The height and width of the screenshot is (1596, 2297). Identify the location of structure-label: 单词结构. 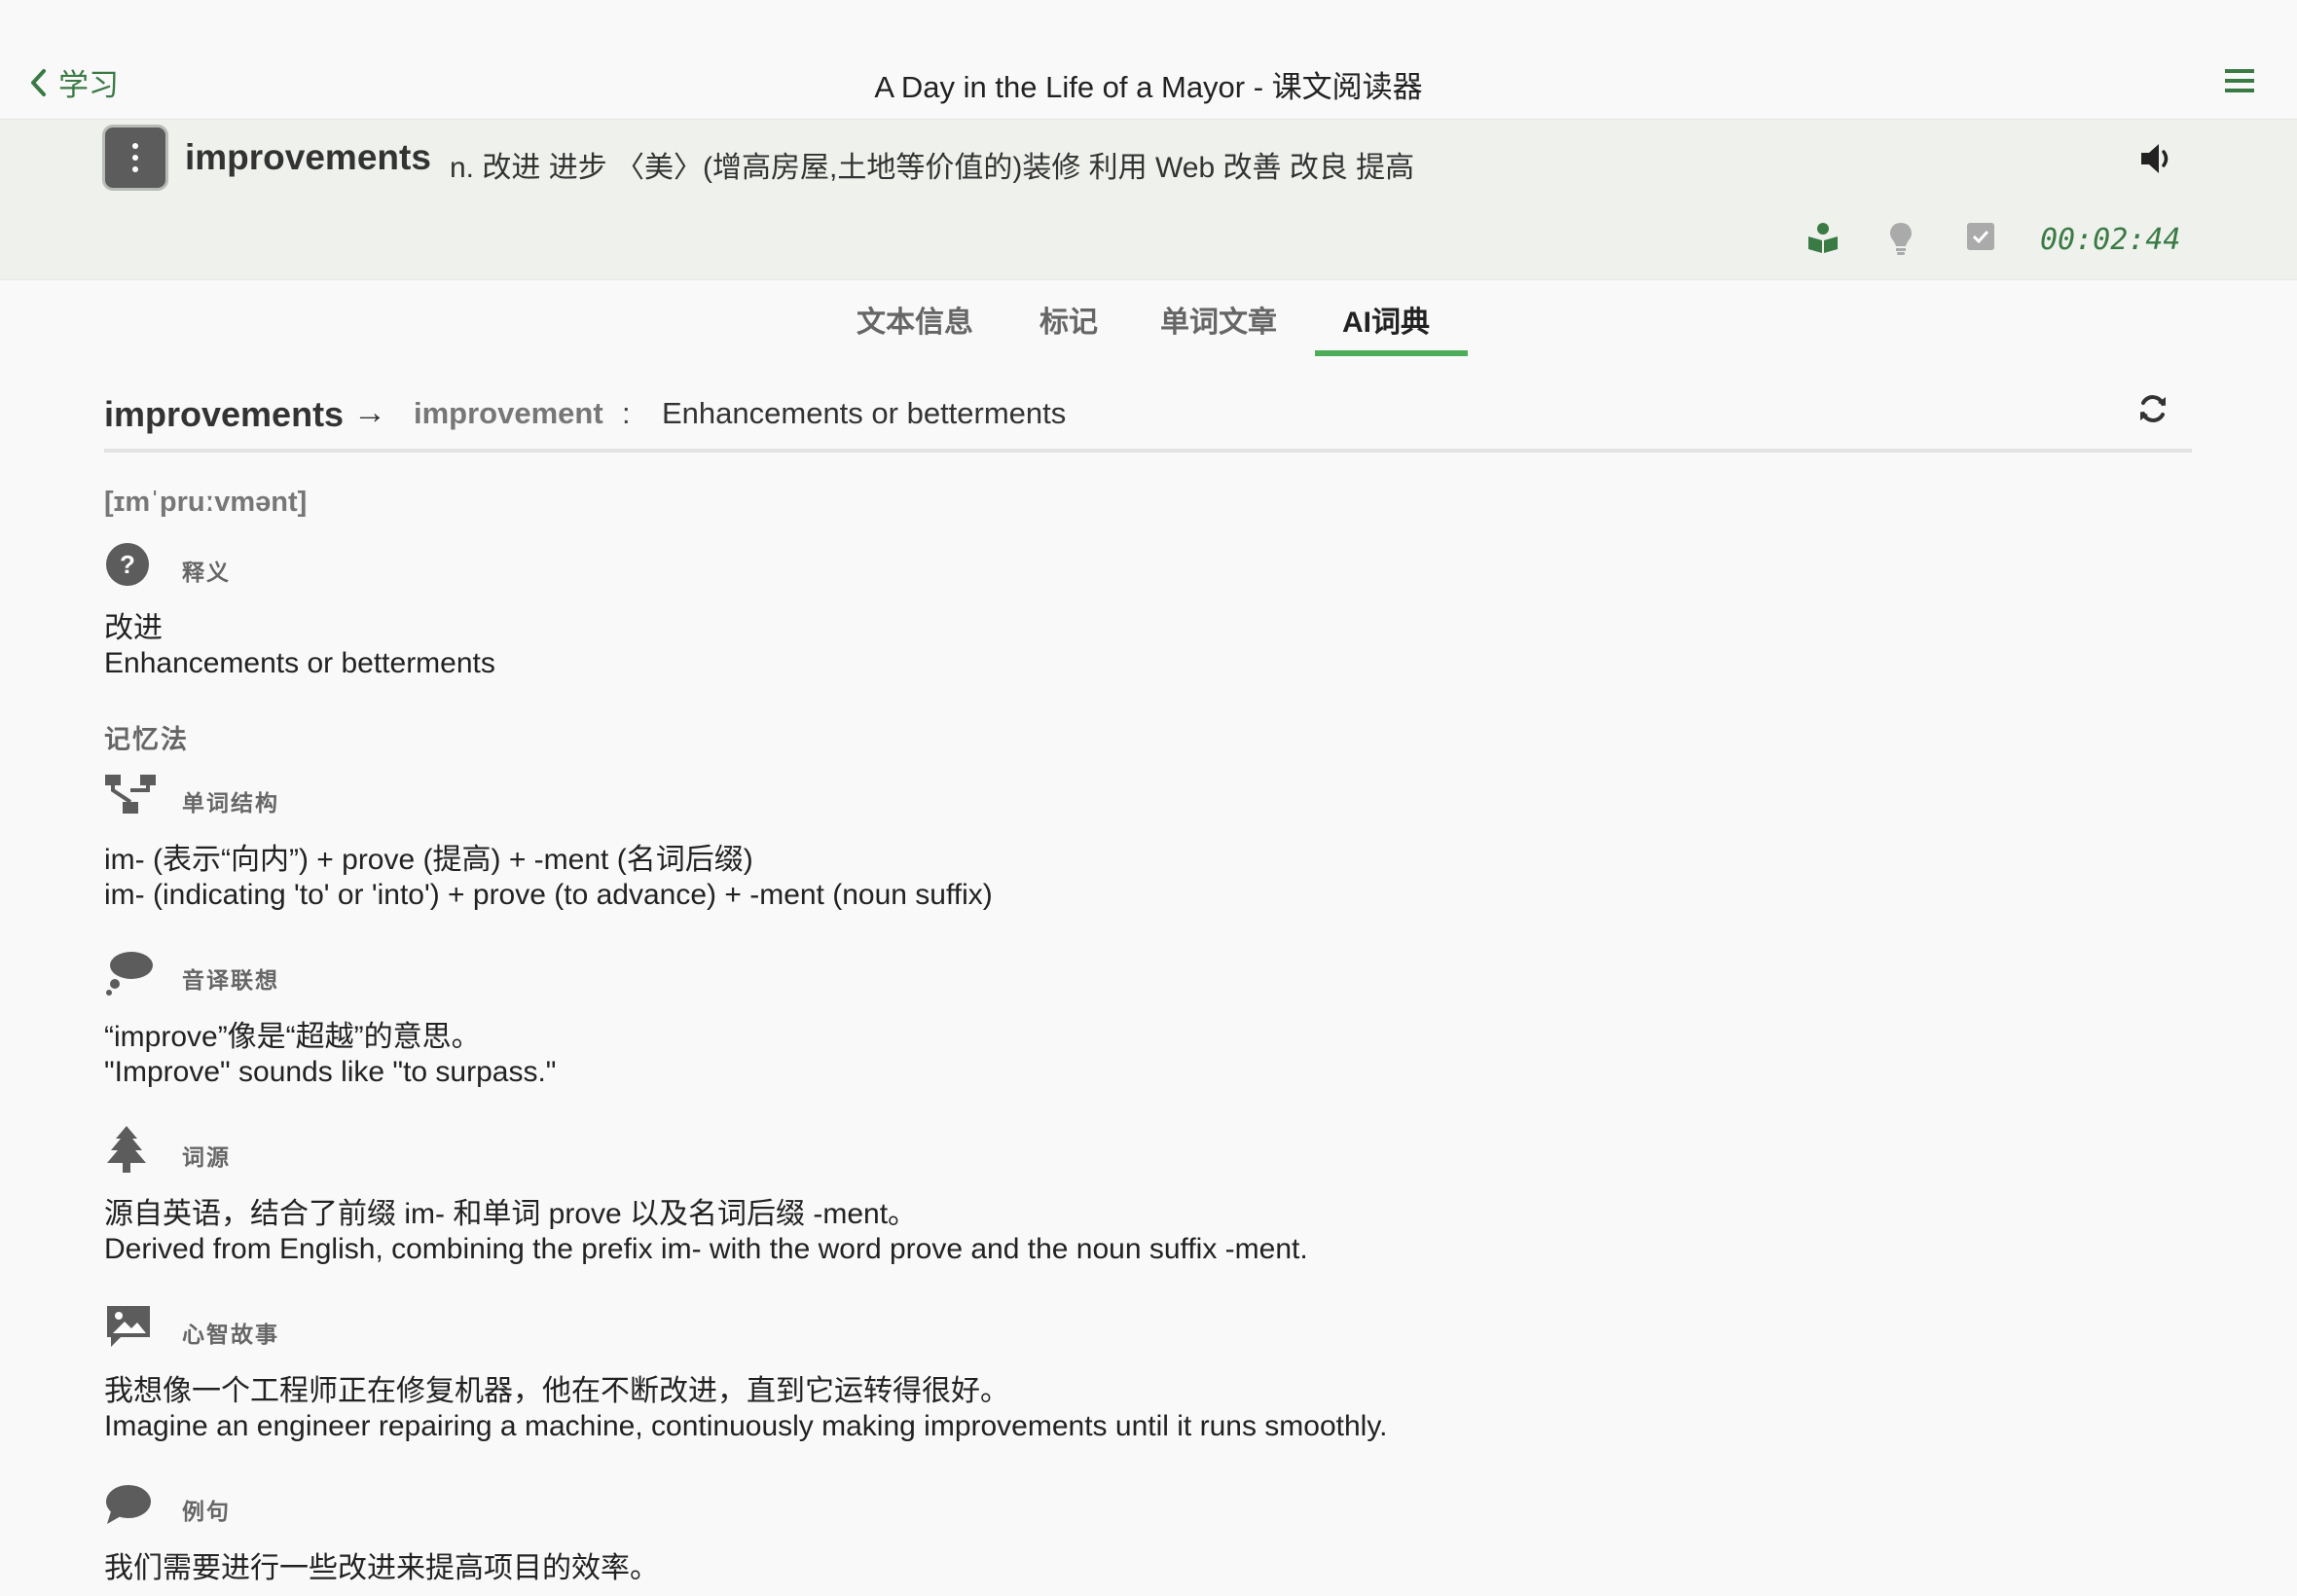
(230, 803).